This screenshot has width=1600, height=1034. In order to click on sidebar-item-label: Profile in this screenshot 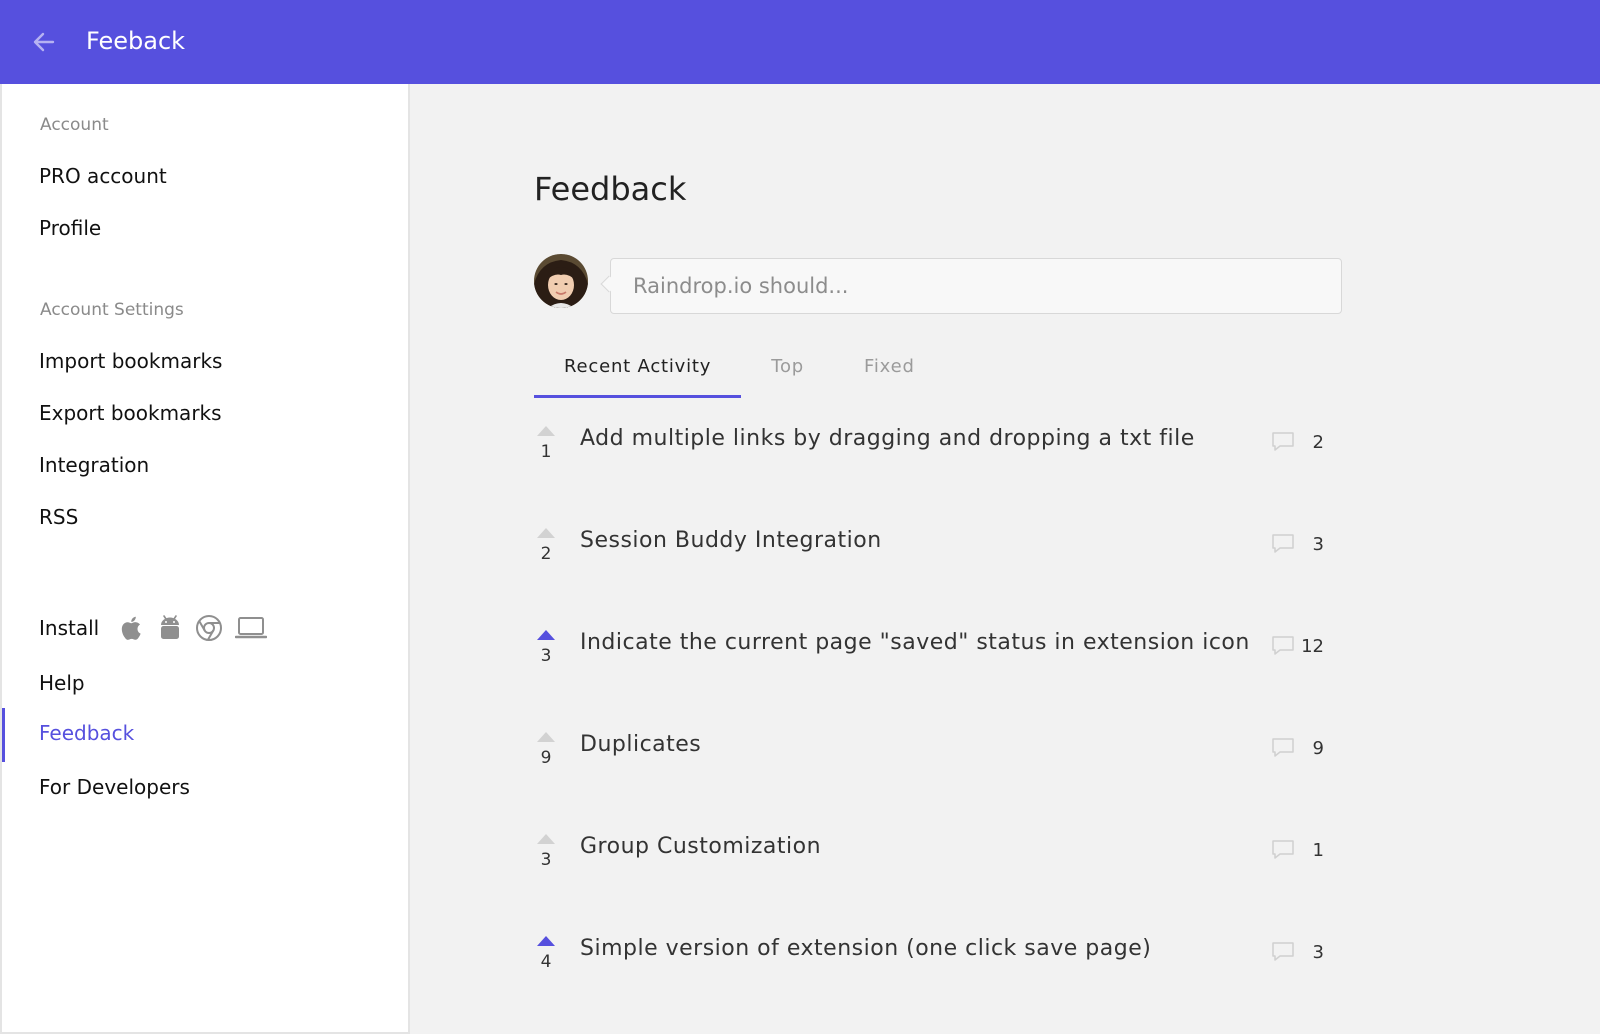, I will do `click(70, 228)`.